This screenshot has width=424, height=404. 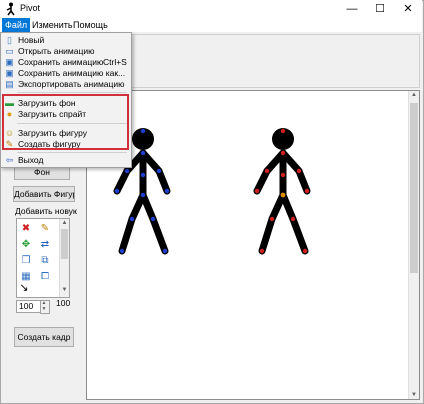 I want to click on figures-layer, so click(x=212, y=191).